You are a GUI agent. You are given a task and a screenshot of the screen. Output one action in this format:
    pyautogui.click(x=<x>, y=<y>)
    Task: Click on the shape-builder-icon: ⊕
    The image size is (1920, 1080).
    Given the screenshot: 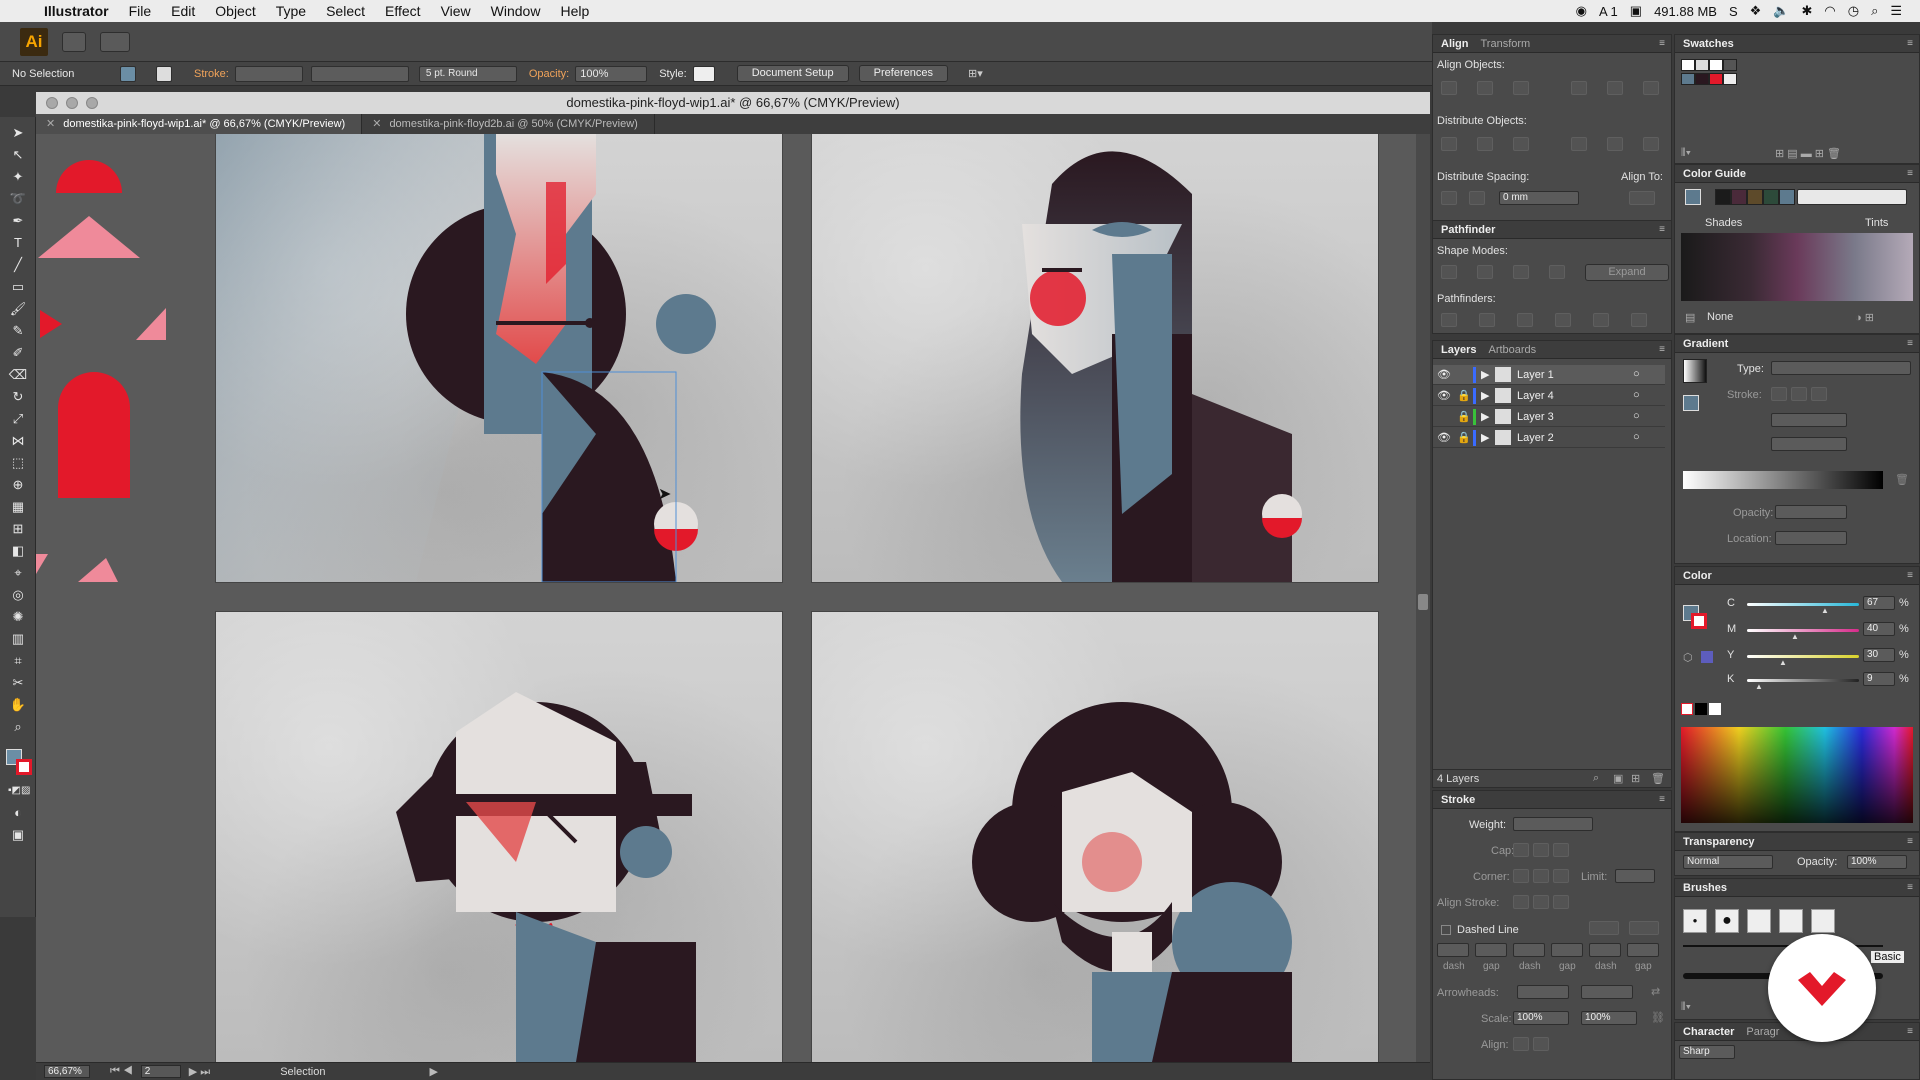 What is the action you would take?
    pyautogui.click(x=18, y=485)
    